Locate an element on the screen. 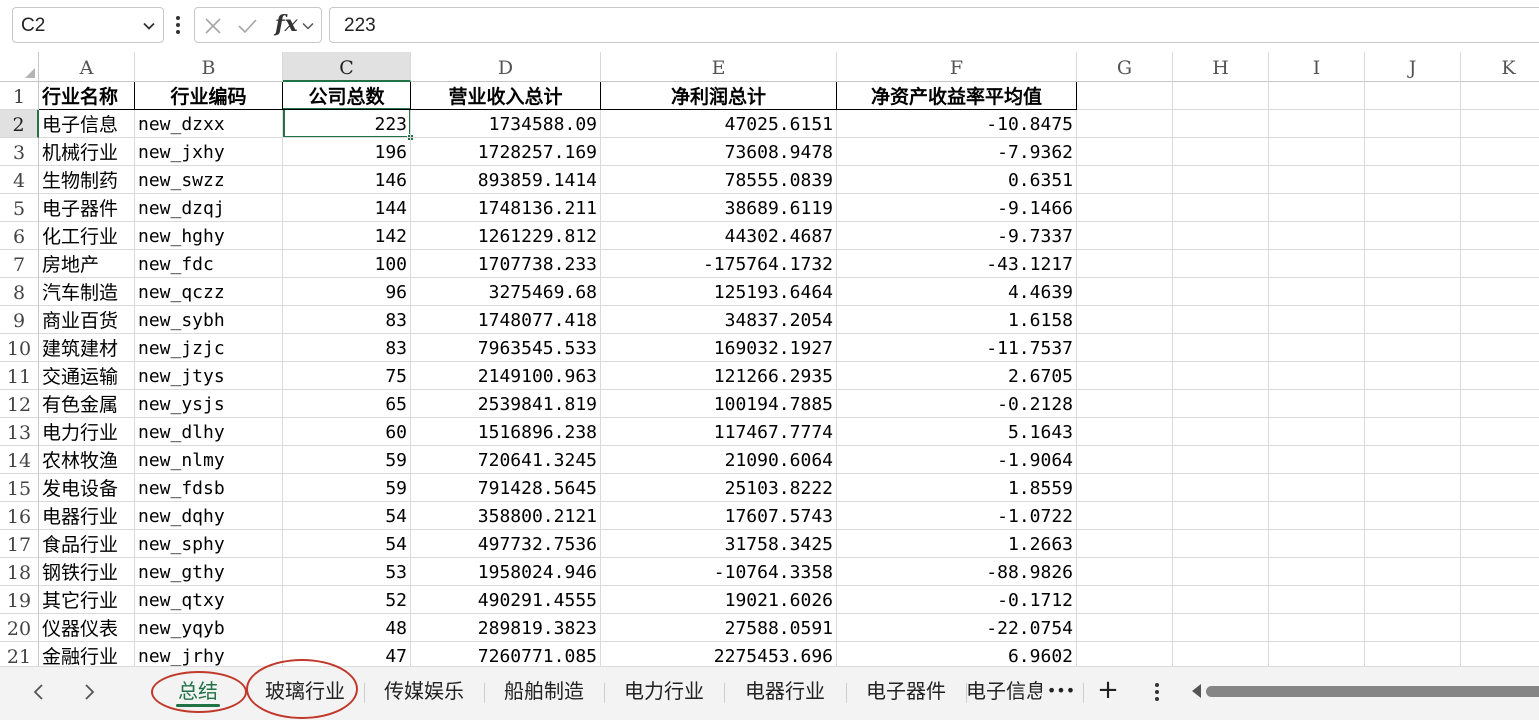 This screenshot has height=720, width=1539. industry-name-cell: 电子器件 is located at coordinates (87, 208).